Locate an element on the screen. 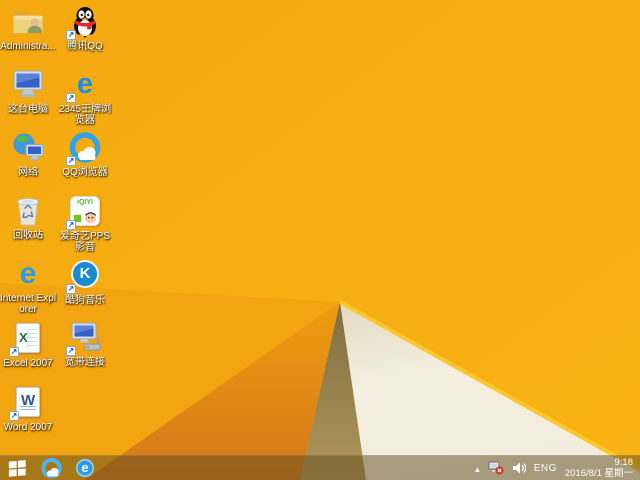 The height and width of the screenshot is (480, 640). desktop-icon-internet-explorer: e Internet Explorer is located at coordinates (28, 286).